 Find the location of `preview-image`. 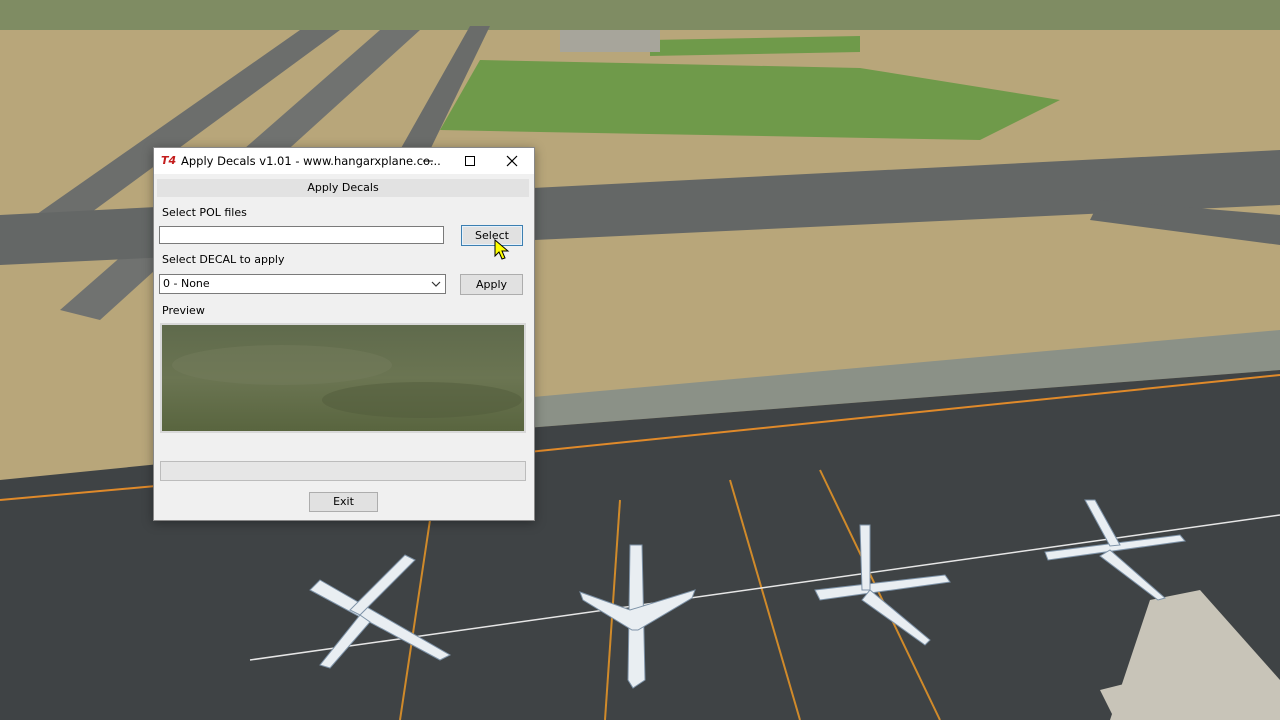

preview-image is located at coordinates (343, 378).